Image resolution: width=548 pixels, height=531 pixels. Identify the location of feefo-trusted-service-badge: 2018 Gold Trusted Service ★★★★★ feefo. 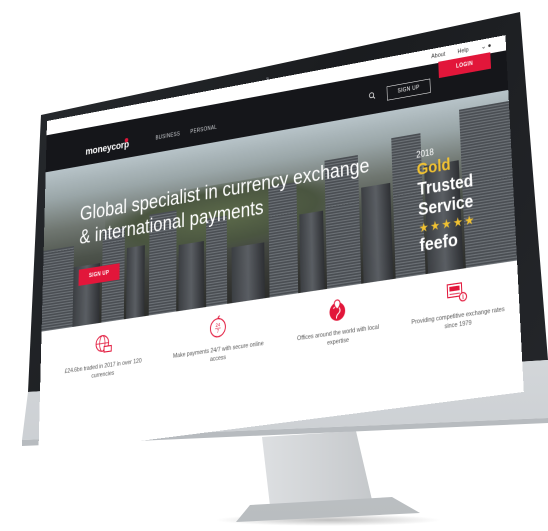
(456, 198).